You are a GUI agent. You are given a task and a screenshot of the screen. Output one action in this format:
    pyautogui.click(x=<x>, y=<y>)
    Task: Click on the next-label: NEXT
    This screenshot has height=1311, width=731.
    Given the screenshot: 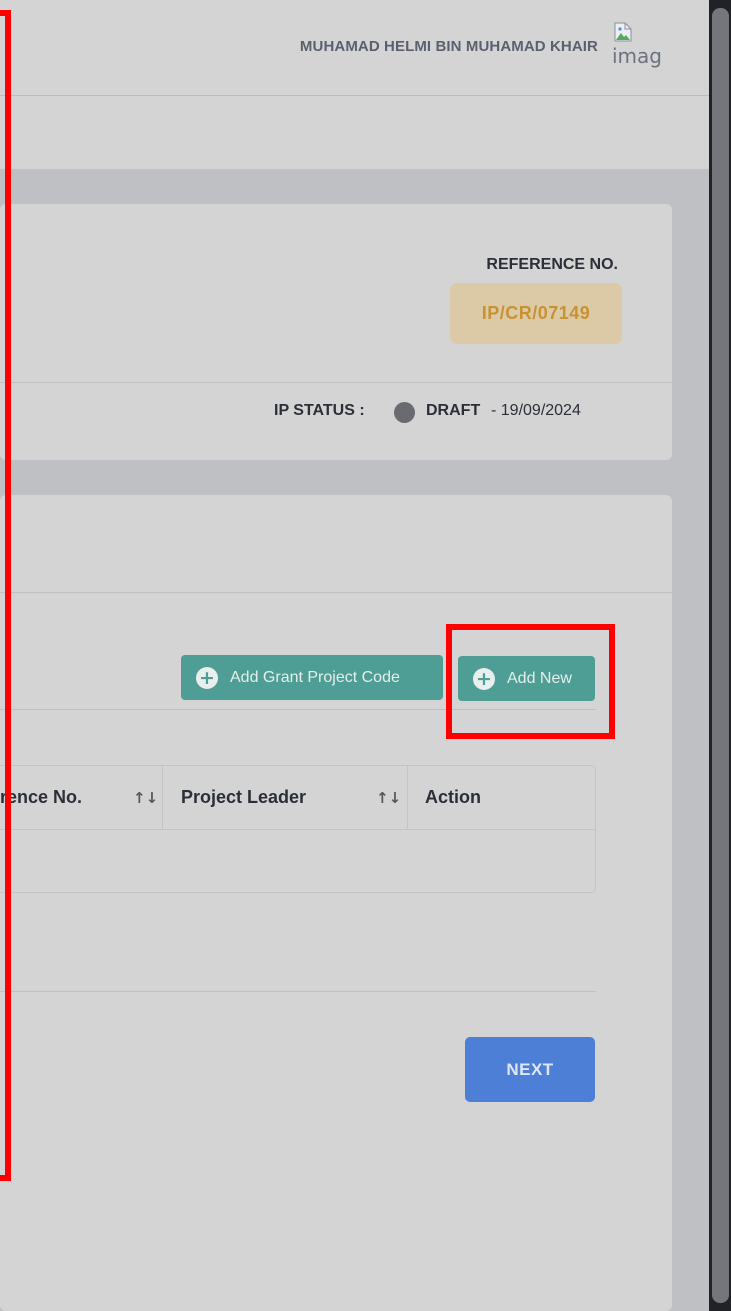 What is the action you would take?
    pyautogui.click(x=530, y=1069)
    